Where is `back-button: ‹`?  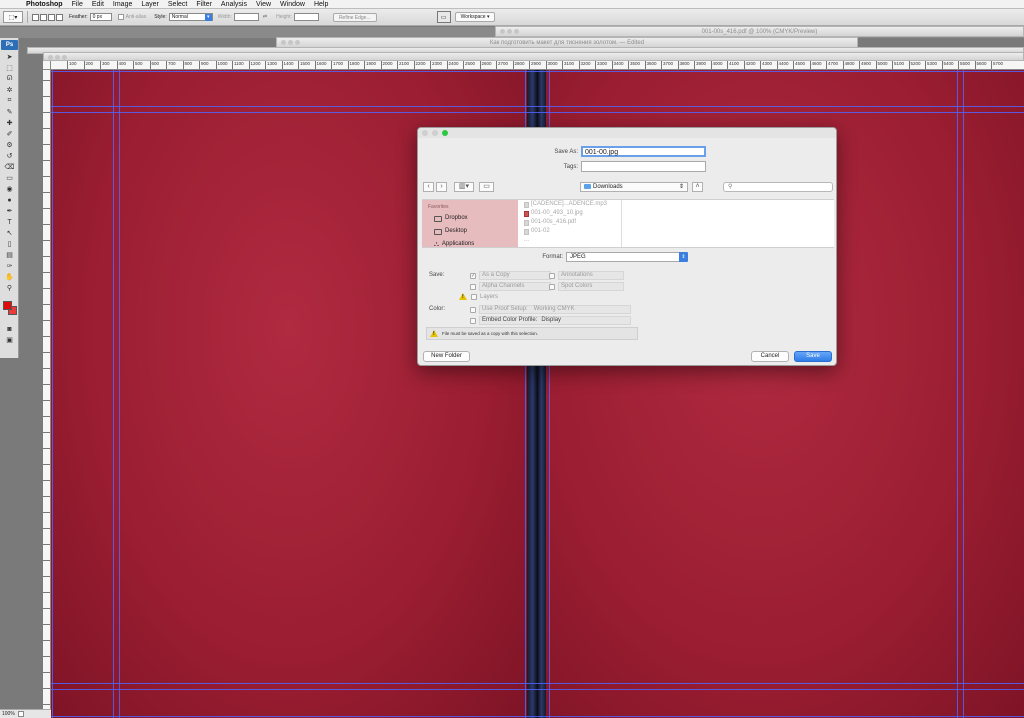 back-button: ‹ is located at coordinates (428, 187).